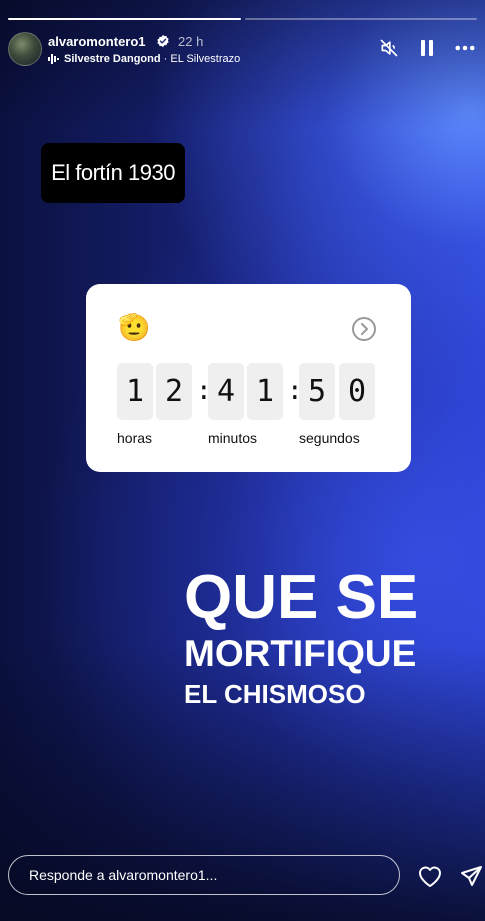 The width and height of the screenshot is (485, 921). Describe the element at coordinates (329, 438) in the screenshot. I see `countdown-unit-seconds: segundos` at that location.